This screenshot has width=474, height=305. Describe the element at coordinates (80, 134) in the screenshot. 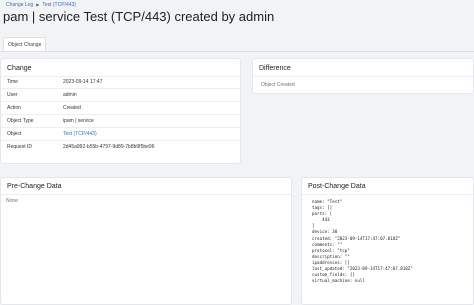

I see `object-link: Test (TCP/443)` at that location.